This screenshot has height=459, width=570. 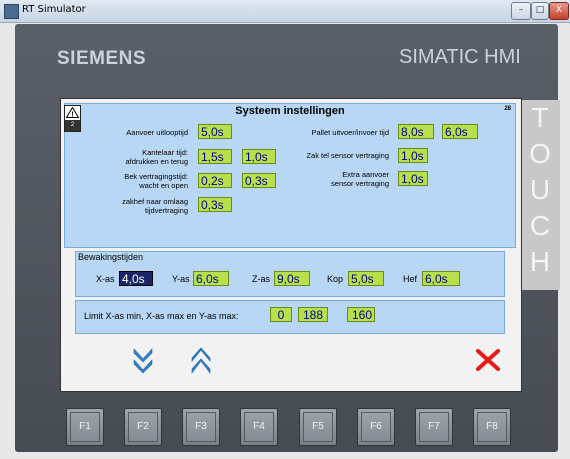 What do you see at coordinates (11, 11) in the screenshot?
I see `app-icon` at bounding box center [11, 11].